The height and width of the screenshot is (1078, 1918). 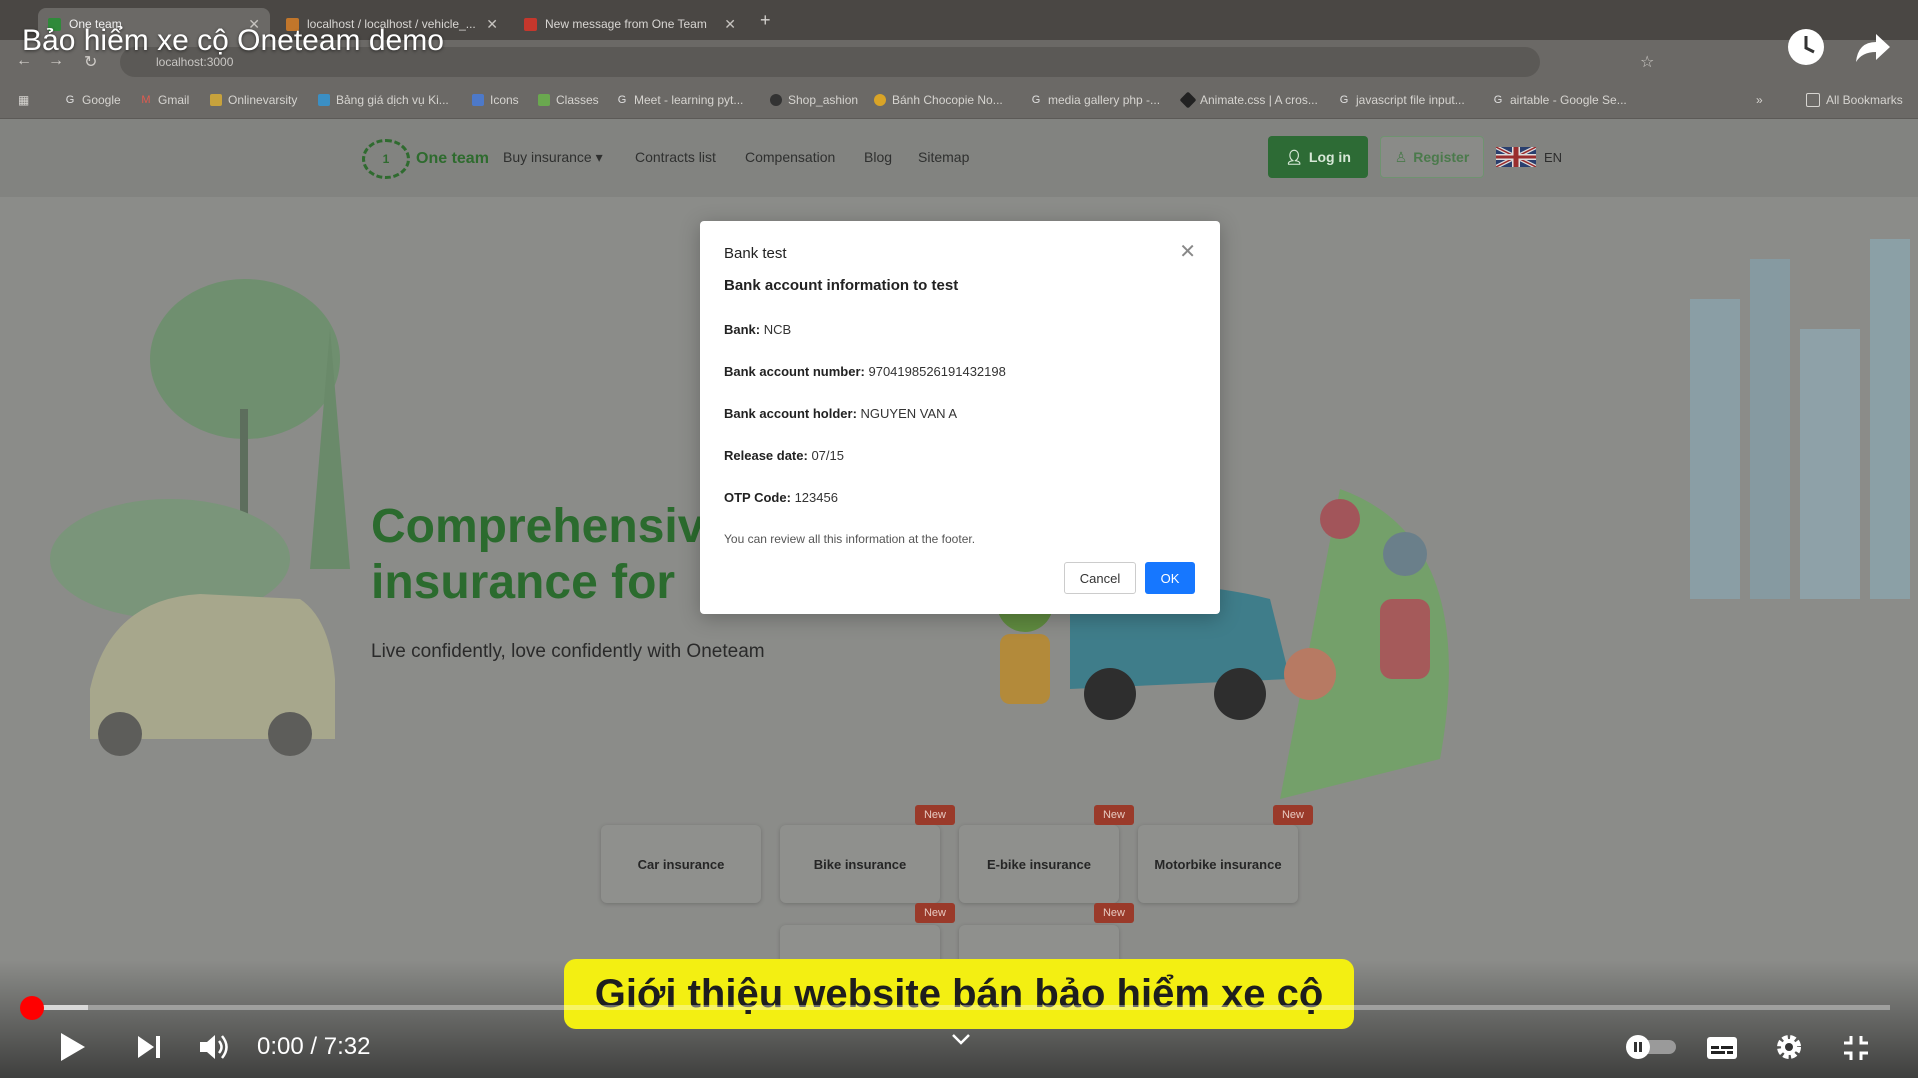 What do you see at coordinates (1873, 47) in the screenshot?
I see `share-icon` at bounding box center [1873, 47].